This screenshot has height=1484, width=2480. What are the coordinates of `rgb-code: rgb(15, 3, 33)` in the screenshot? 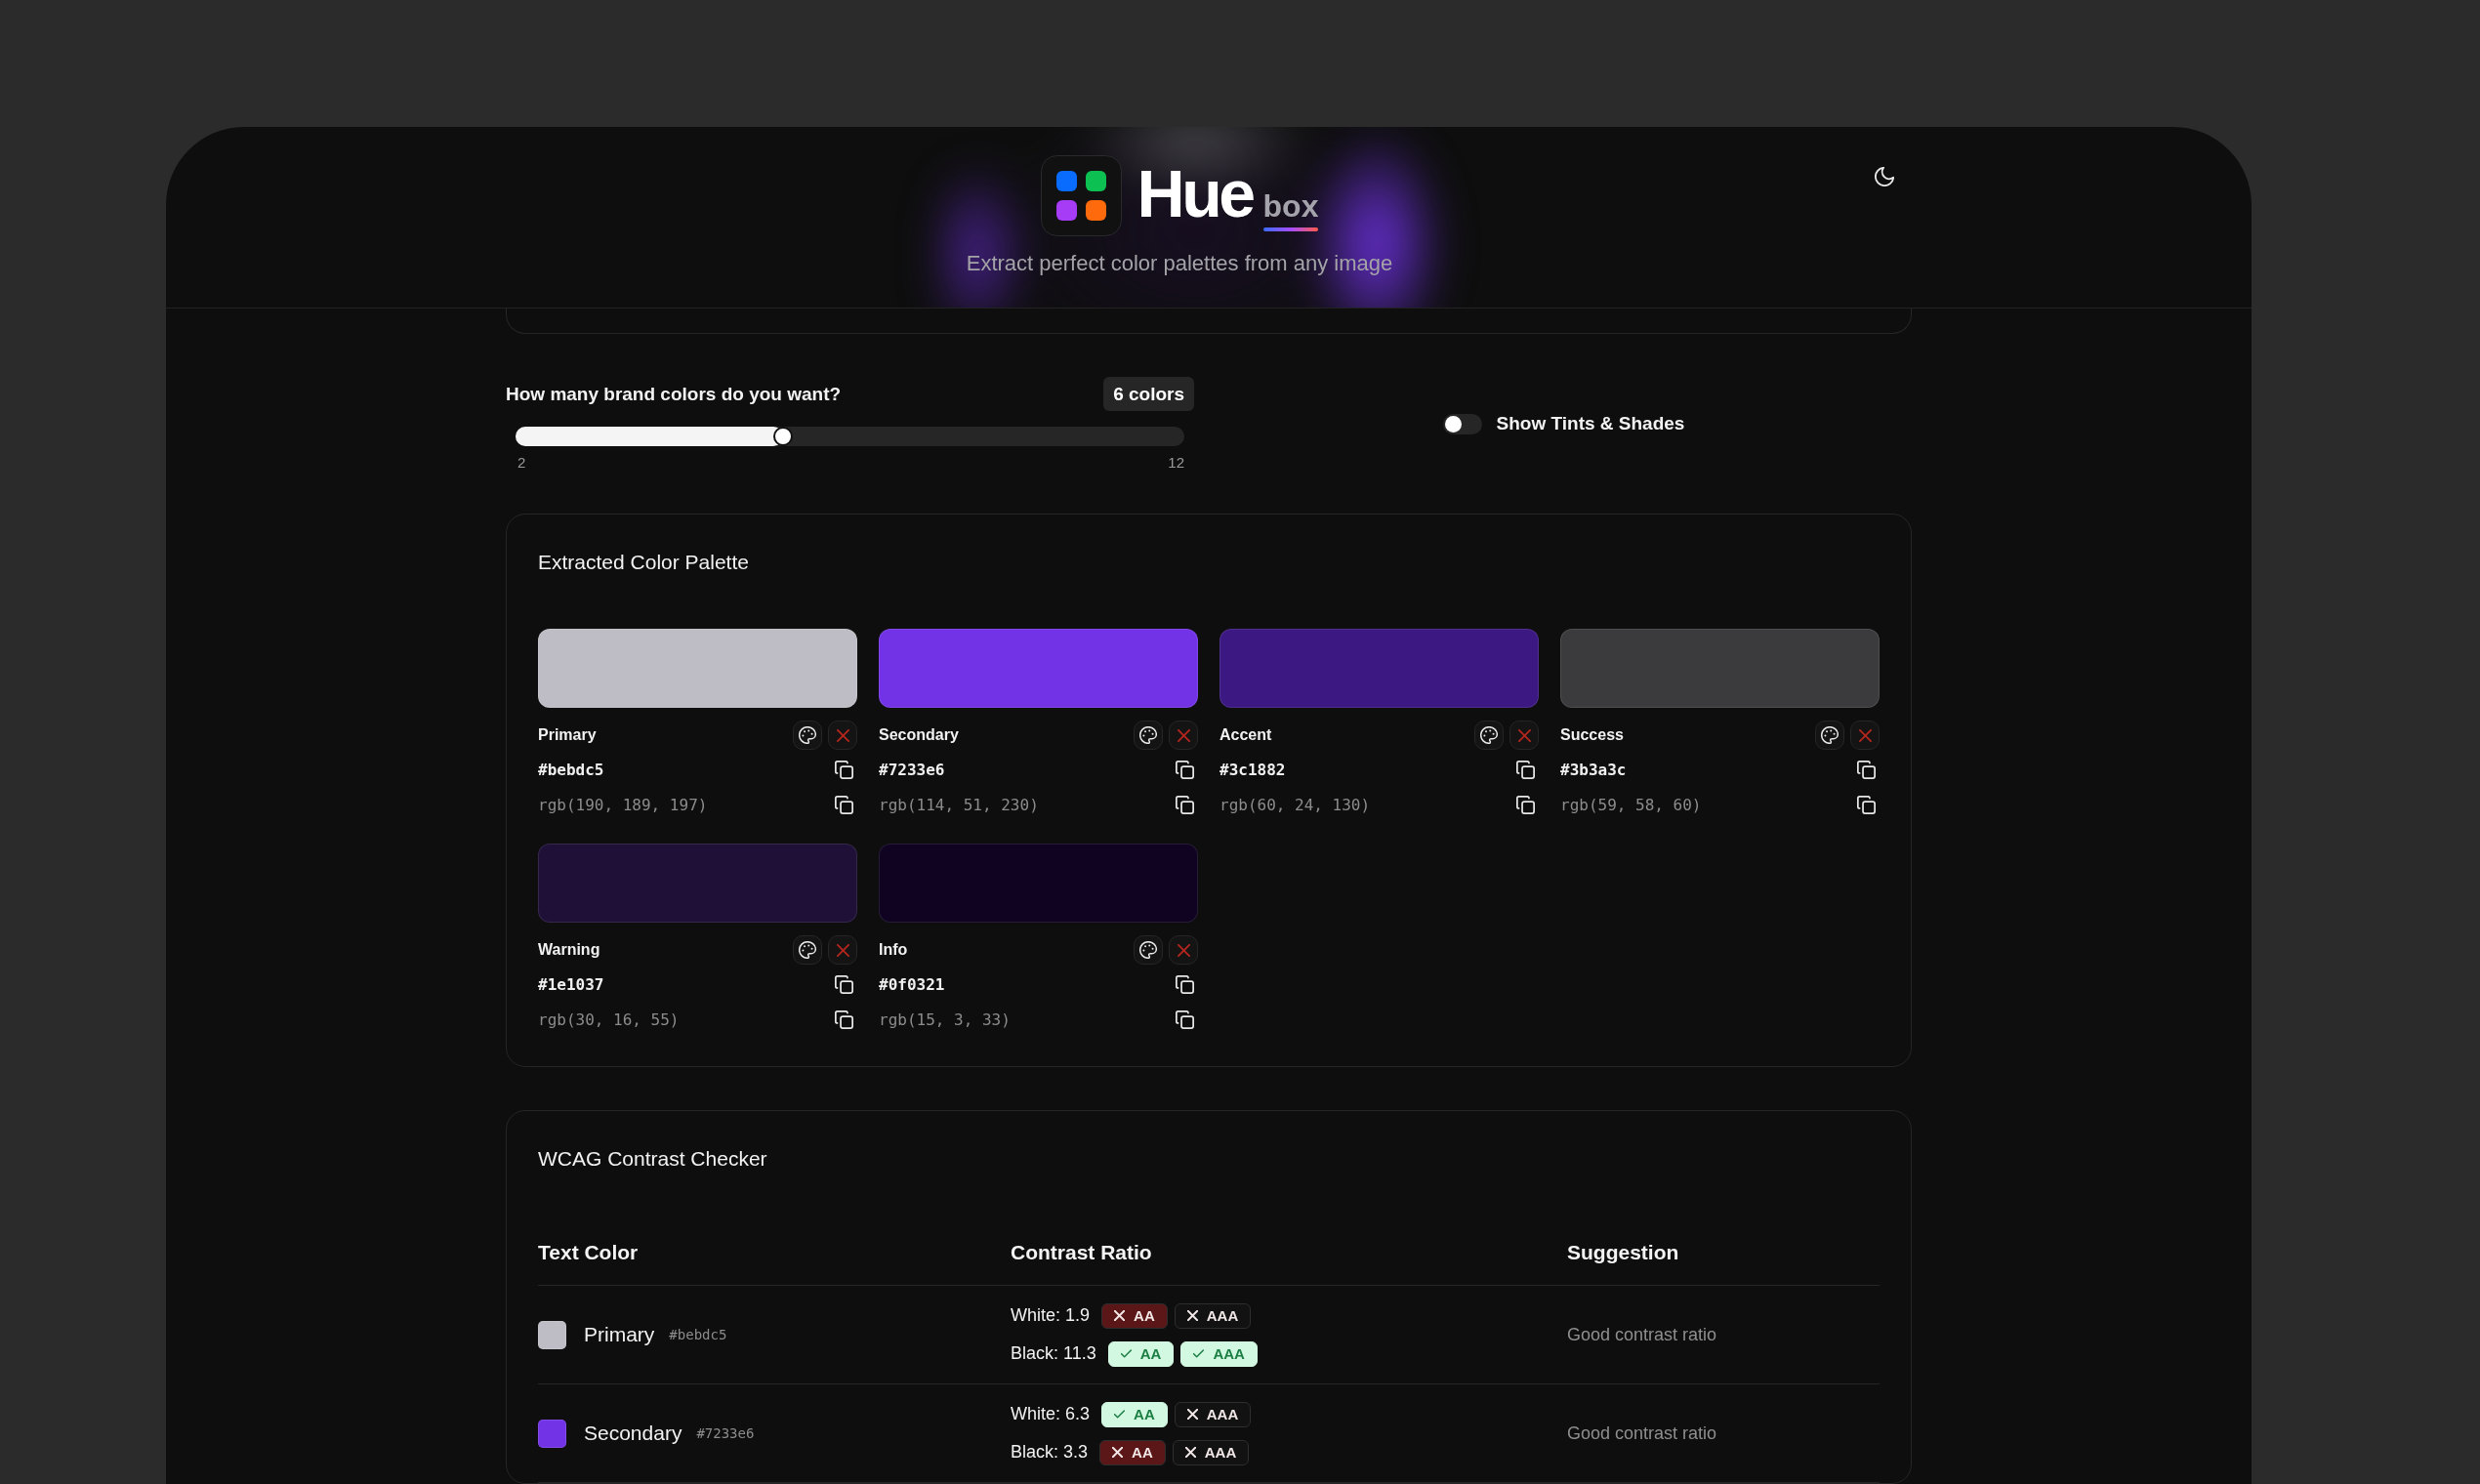 It's located at (945, 1019).